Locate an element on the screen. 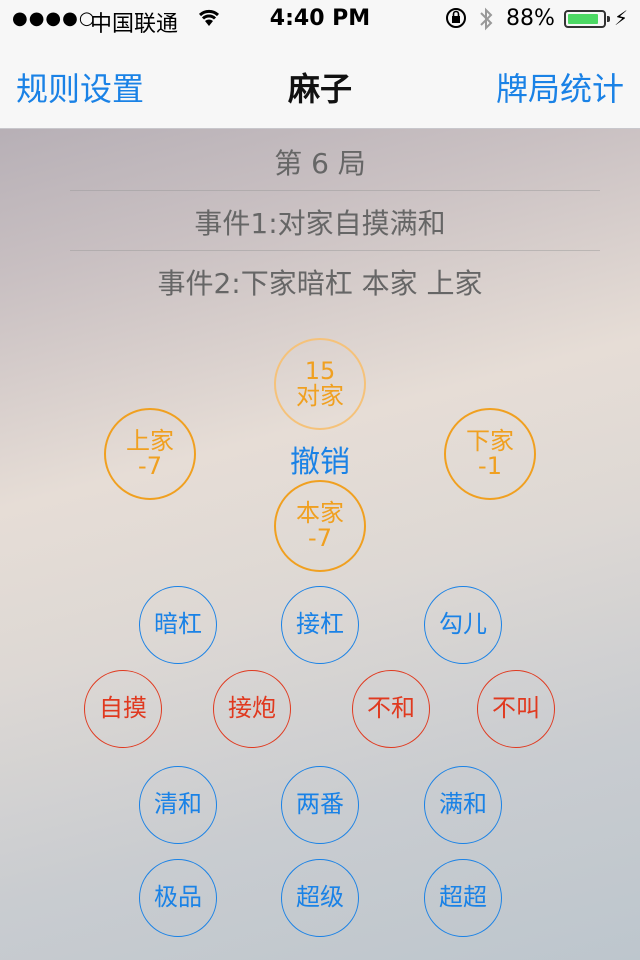 The image size is (640, 960). player-opposite: 15 对家 is located at coordinates (320, 384).